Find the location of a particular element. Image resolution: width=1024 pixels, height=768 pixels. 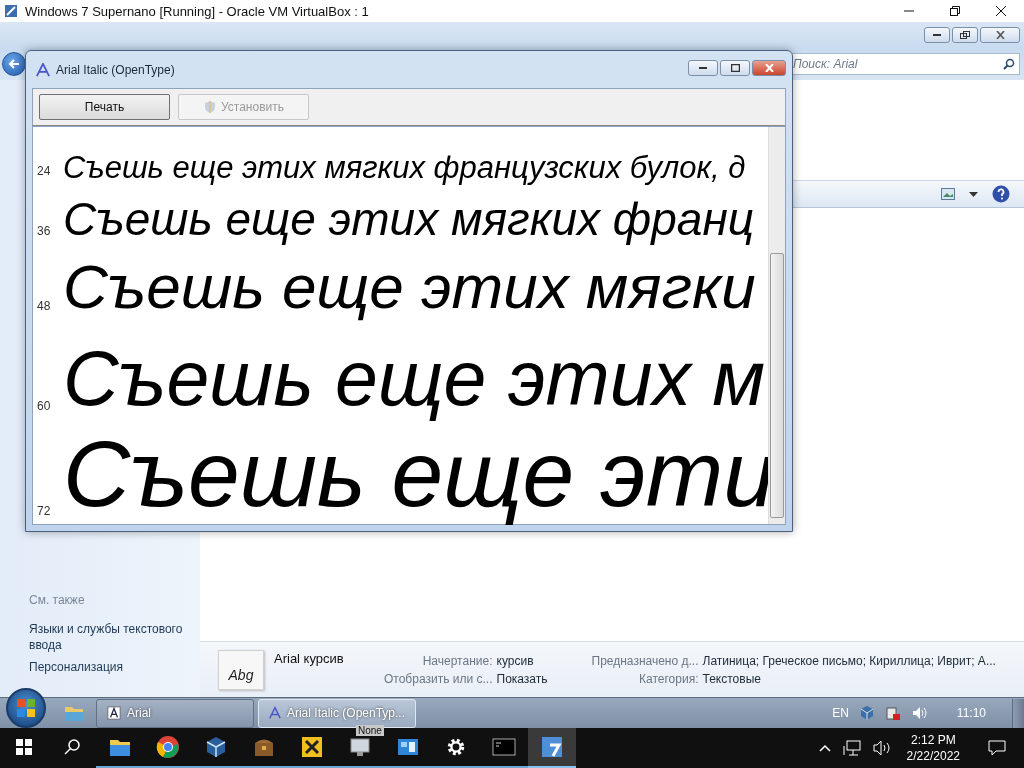

scrollbar is located at coordinates (776, 325).